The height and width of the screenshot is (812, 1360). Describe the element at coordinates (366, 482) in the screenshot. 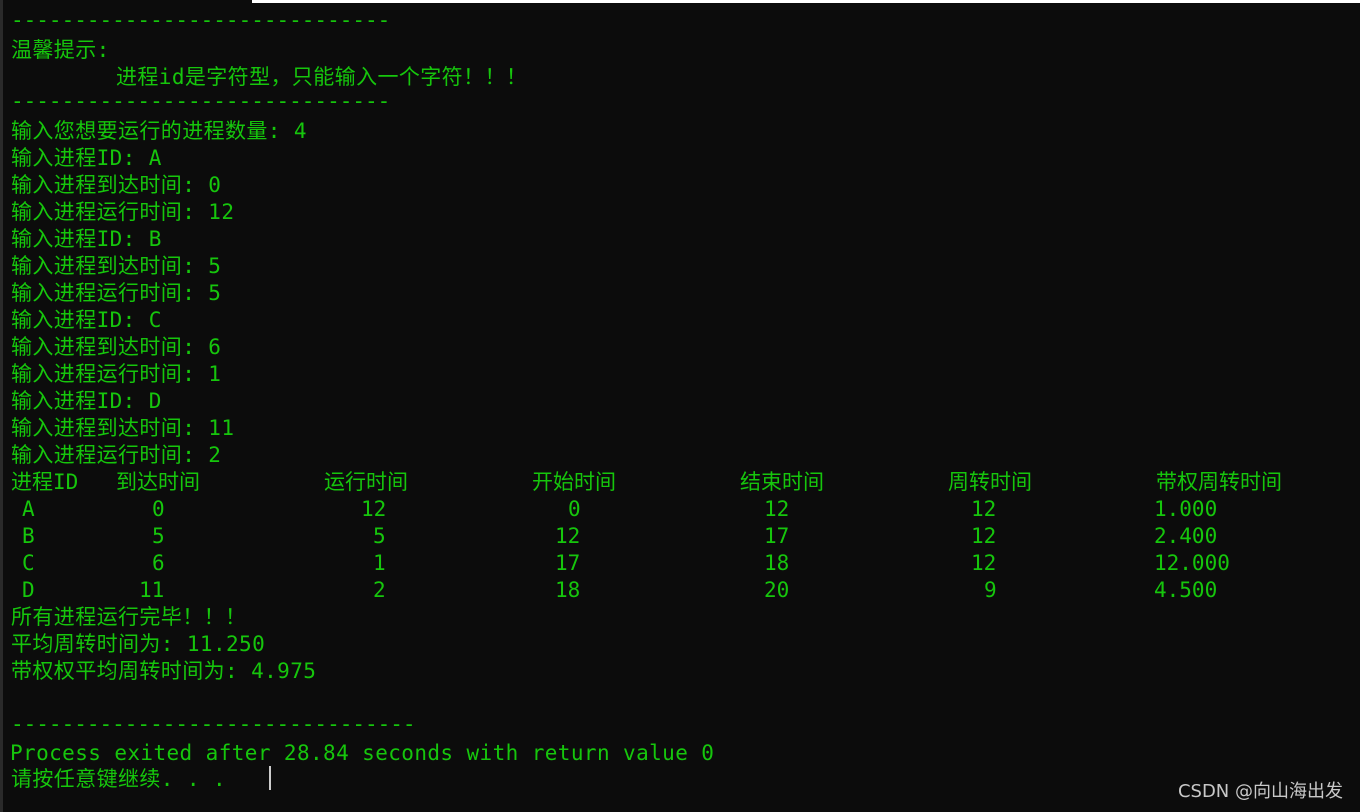

I see `header-run-time: 运行时间` at that location.